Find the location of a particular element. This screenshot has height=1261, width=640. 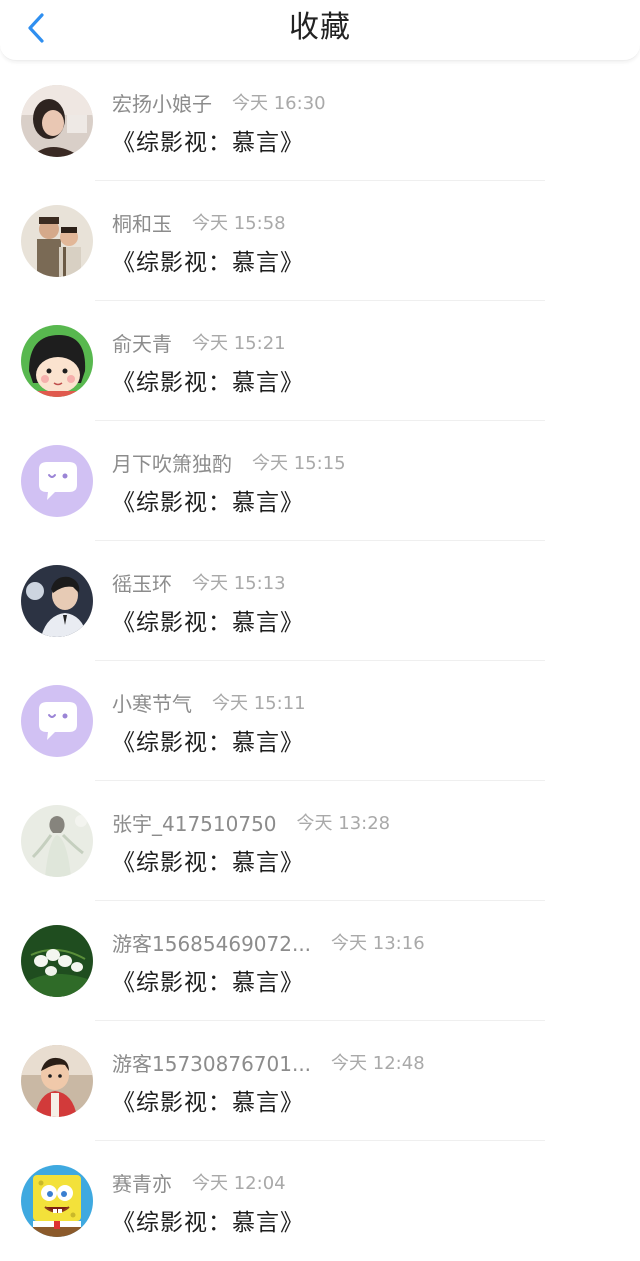

timestamp: 今天 15:58 is located at coordinates (239, 223).